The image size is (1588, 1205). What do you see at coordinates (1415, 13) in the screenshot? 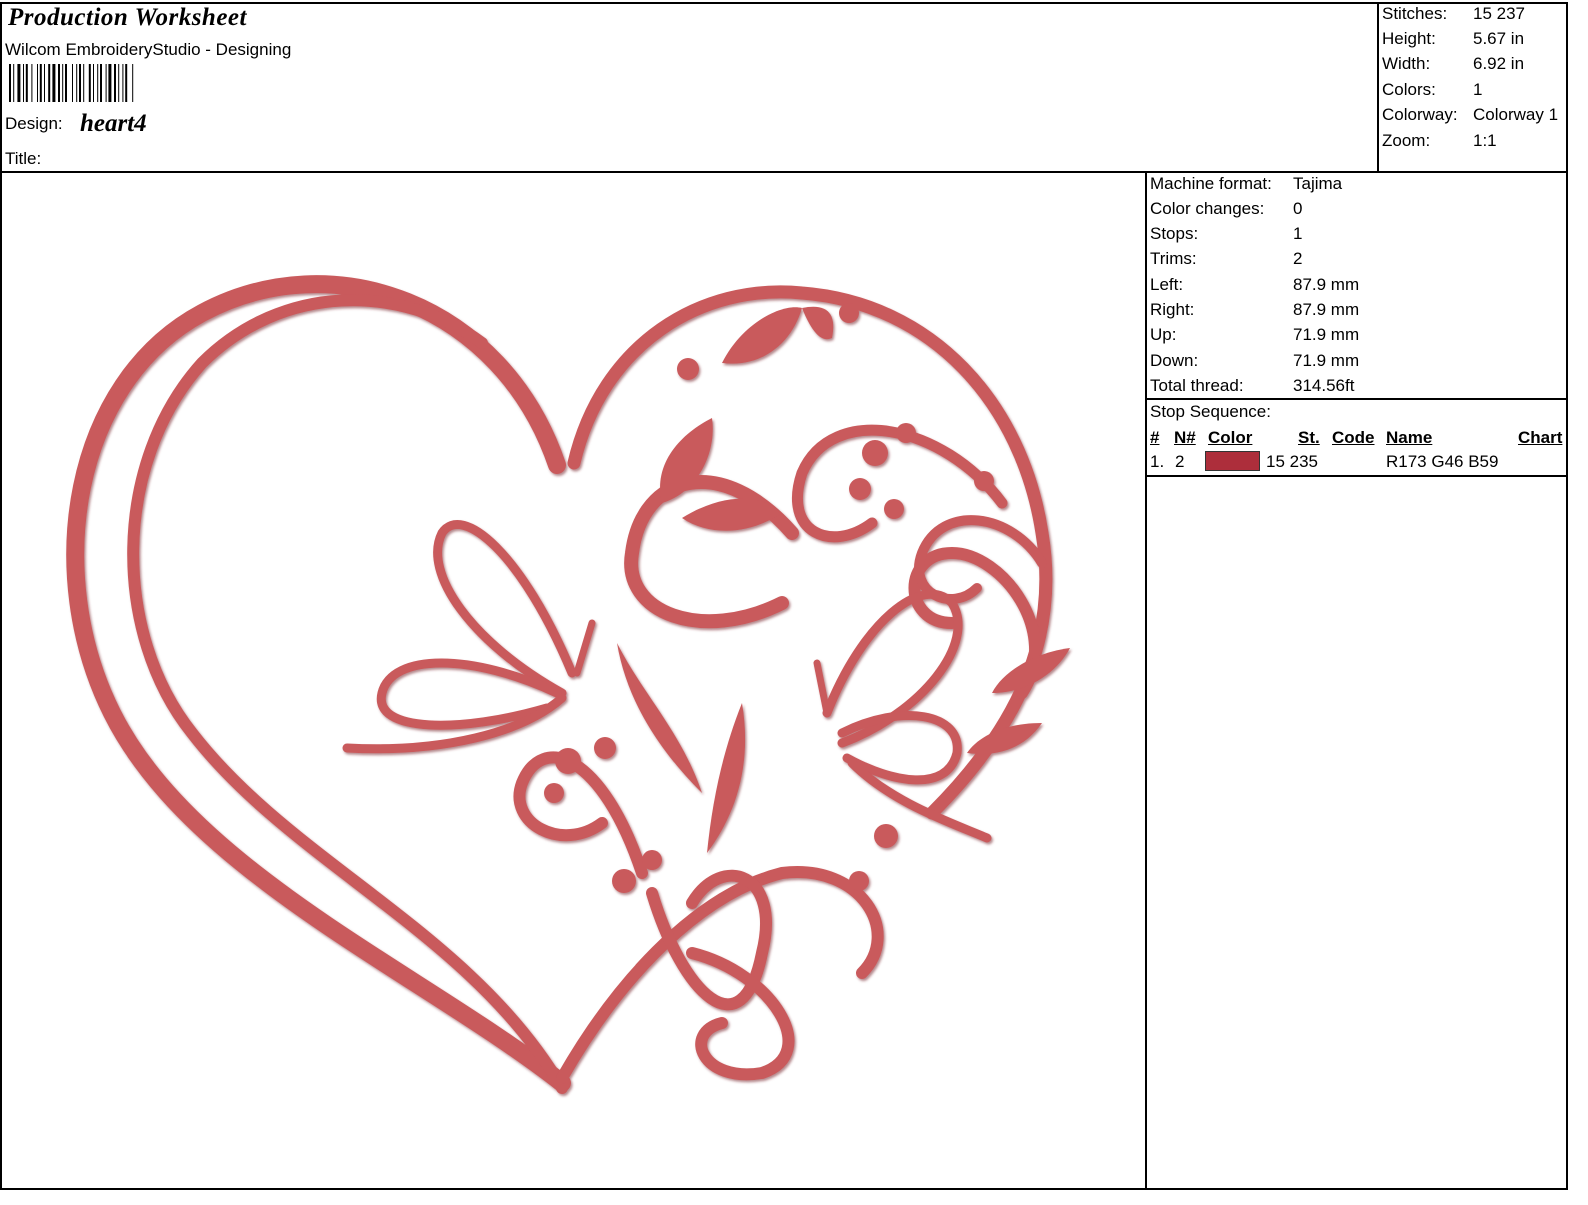
I see `stat-label: Stitches:` at bounding box center [1415, 13].